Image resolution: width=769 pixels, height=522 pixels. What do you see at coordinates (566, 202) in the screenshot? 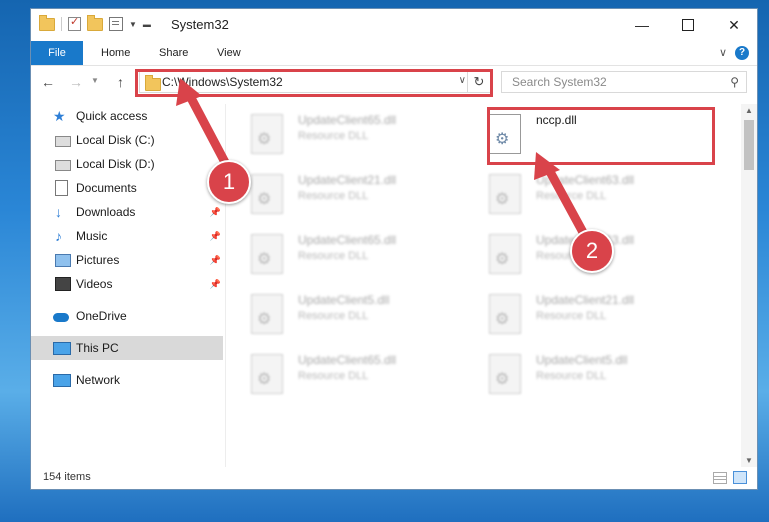
I see `arrow-2-shaft` at bounding box center [566, 202].